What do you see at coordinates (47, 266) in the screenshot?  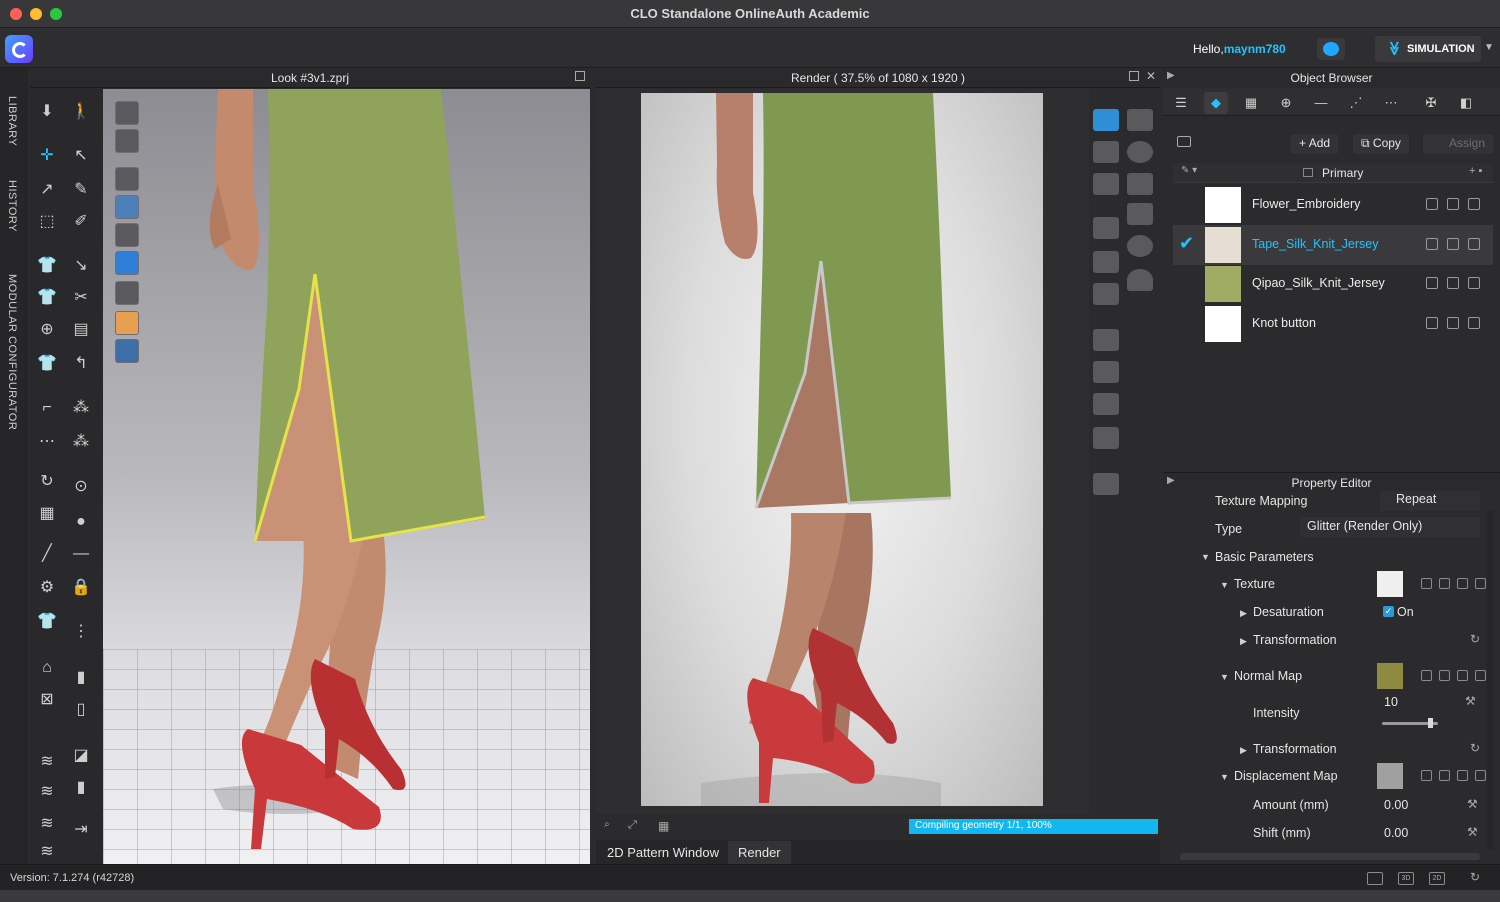 I see `garment-fit-icon: 👕` at bounding box center [47, 266].